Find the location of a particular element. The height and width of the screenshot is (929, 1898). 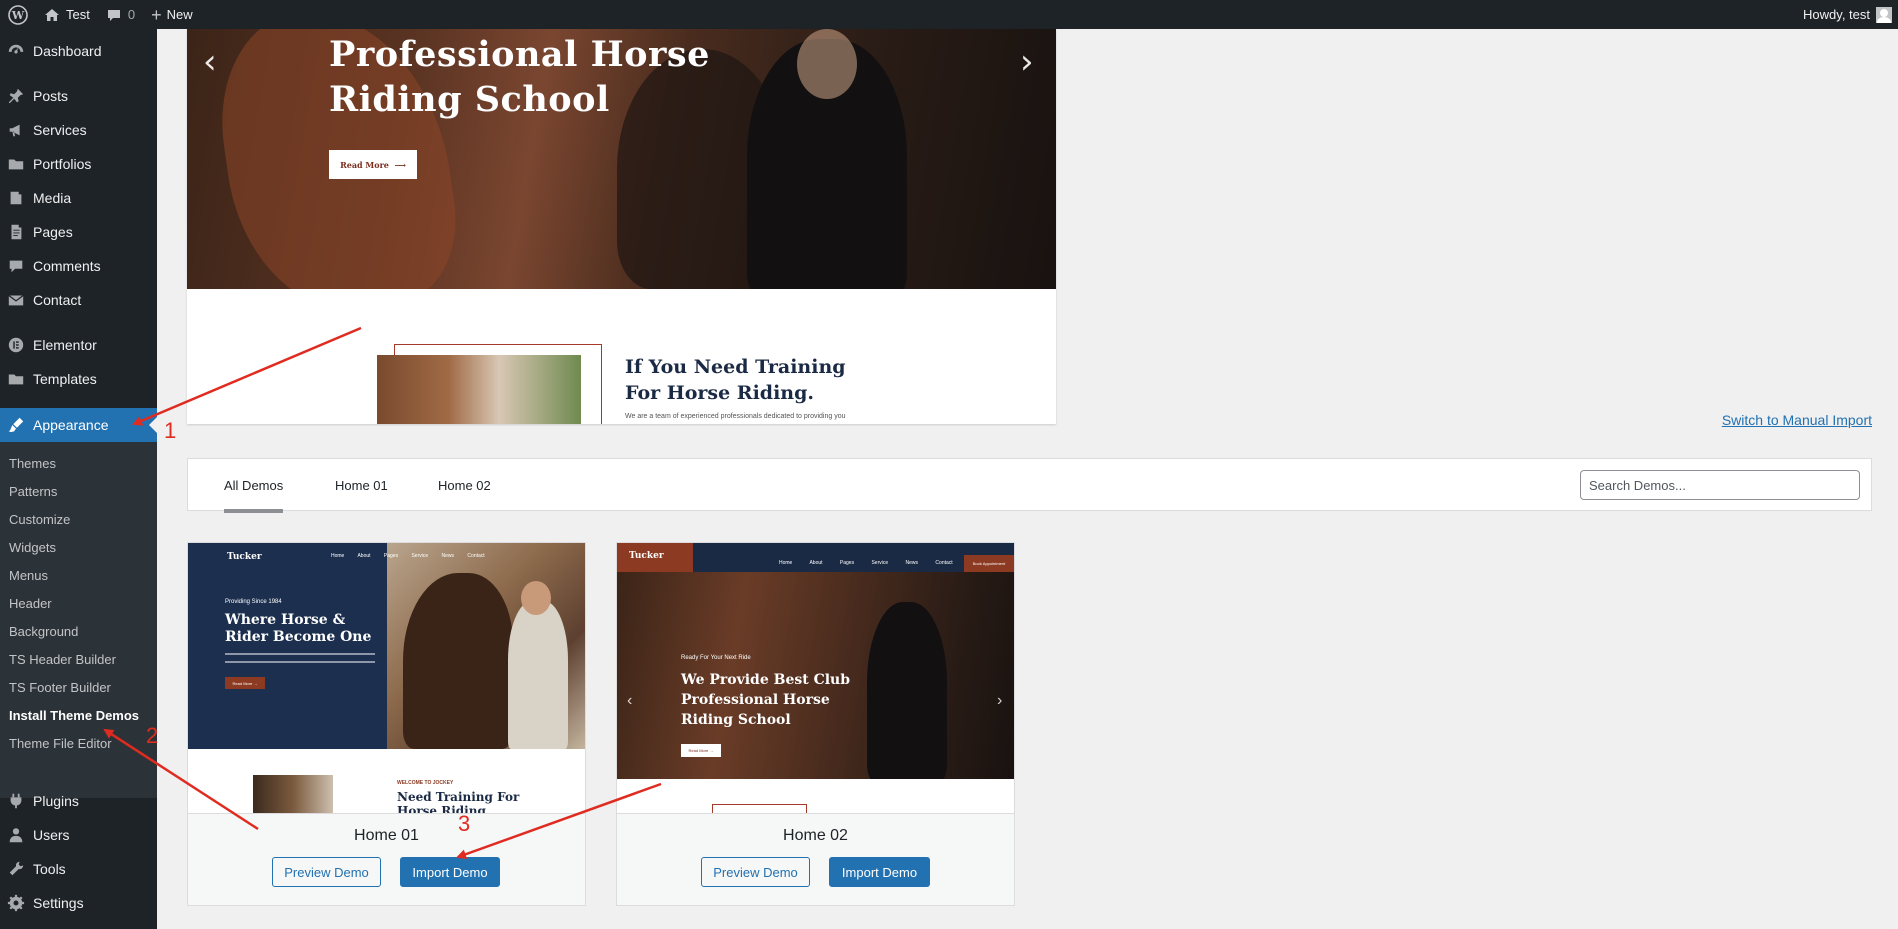

submenu-item-theme-file-editor: Theme File Editor is located at coordinates (60, 743).